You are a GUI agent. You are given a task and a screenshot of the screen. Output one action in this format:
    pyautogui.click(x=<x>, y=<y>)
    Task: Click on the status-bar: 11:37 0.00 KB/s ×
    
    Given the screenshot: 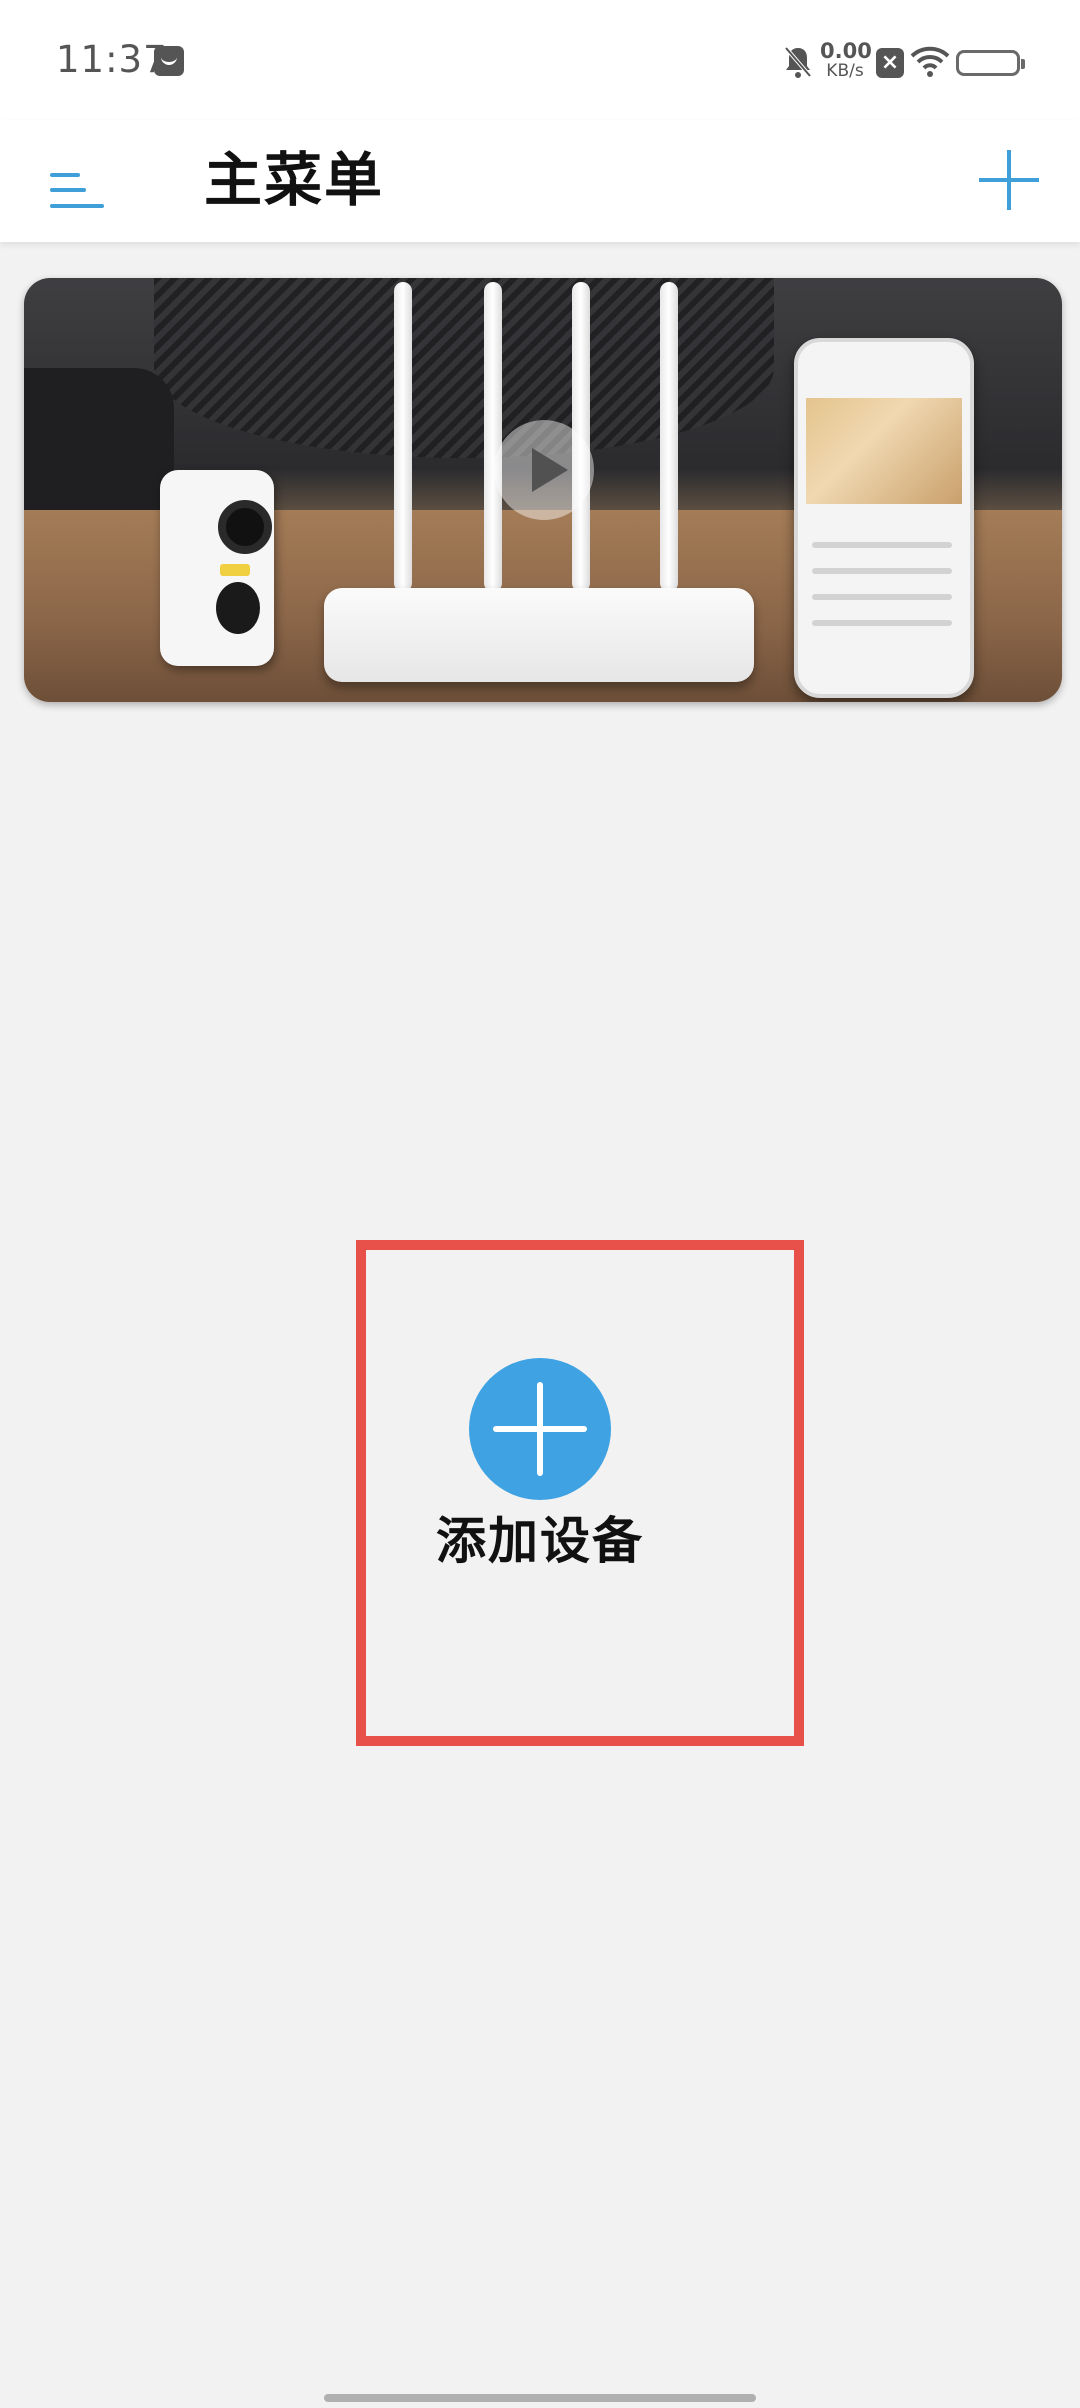 What is the action you would take?
    pyautogui.click(x=540, y=60)
    